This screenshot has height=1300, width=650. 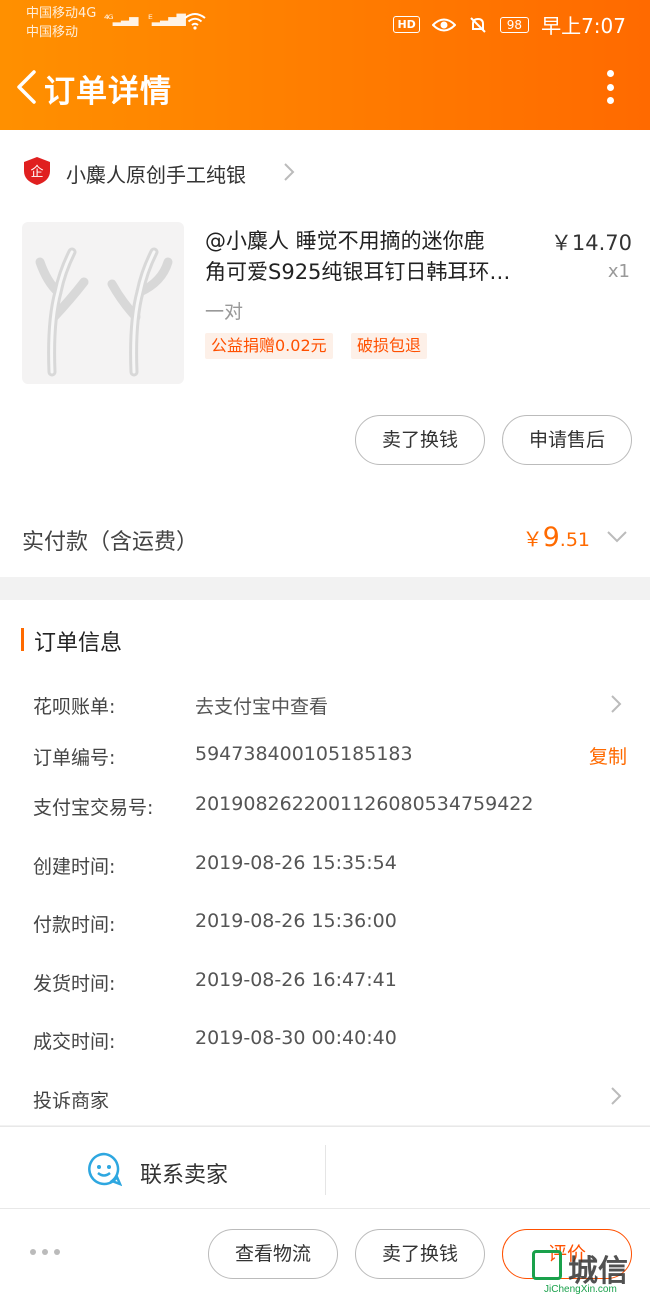 What do you see at coordinates (296, 921) in the screenshot?
I see `paid-time-value: 2019-08-26 15:36:00` at bounding box center [296, 921].